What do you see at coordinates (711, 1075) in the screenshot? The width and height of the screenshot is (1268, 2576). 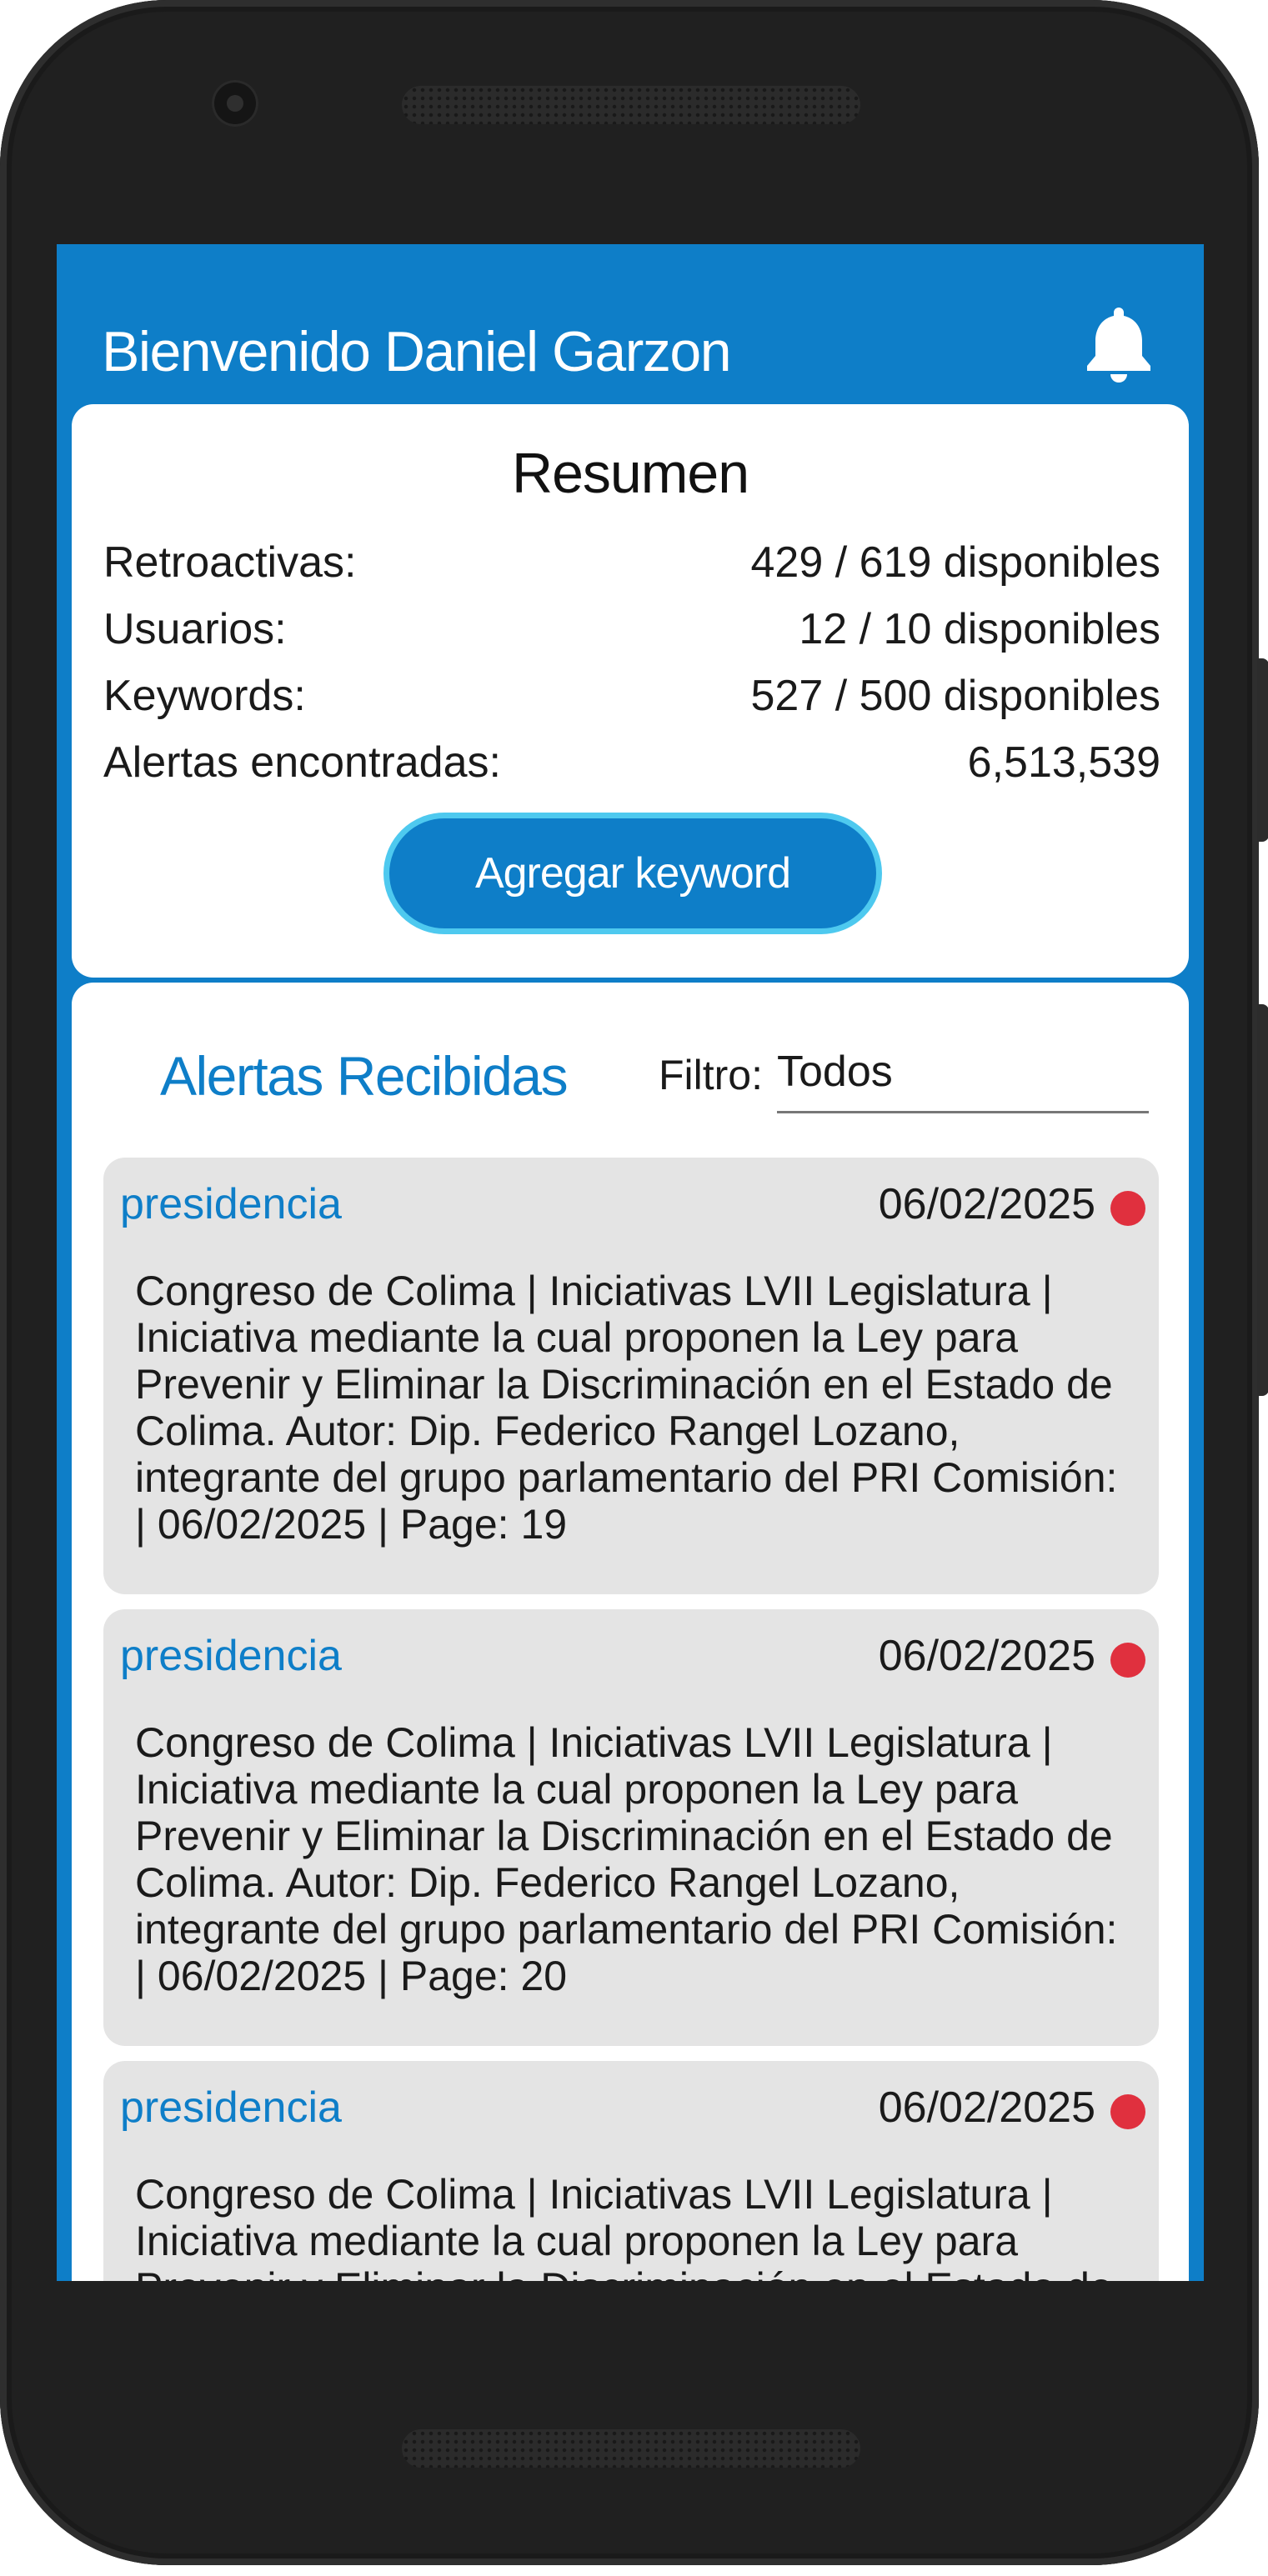 I see `filter-label: Filtro:` at bounding box center [711, 1075].